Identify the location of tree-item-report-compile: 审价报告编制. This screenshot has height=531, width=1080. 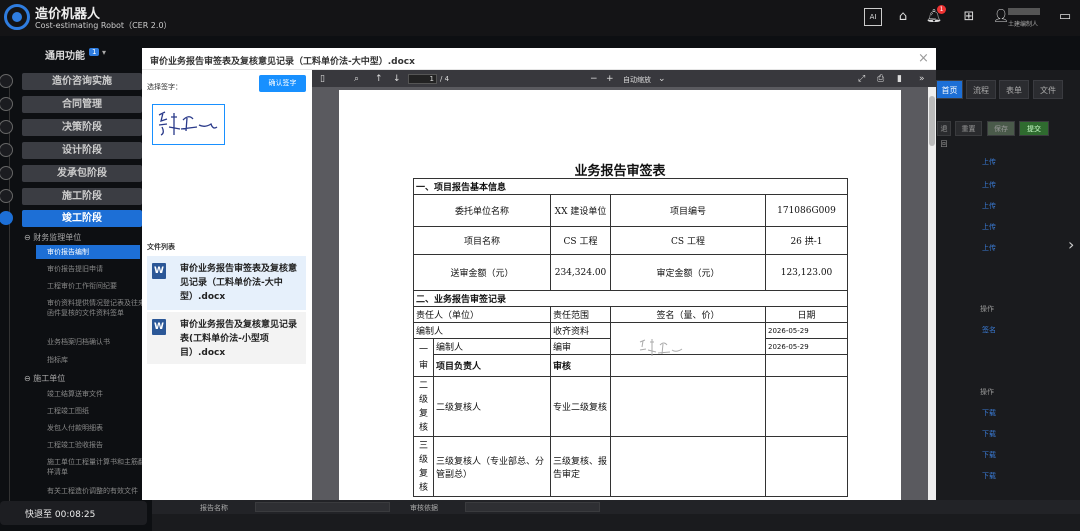
(88, 252).